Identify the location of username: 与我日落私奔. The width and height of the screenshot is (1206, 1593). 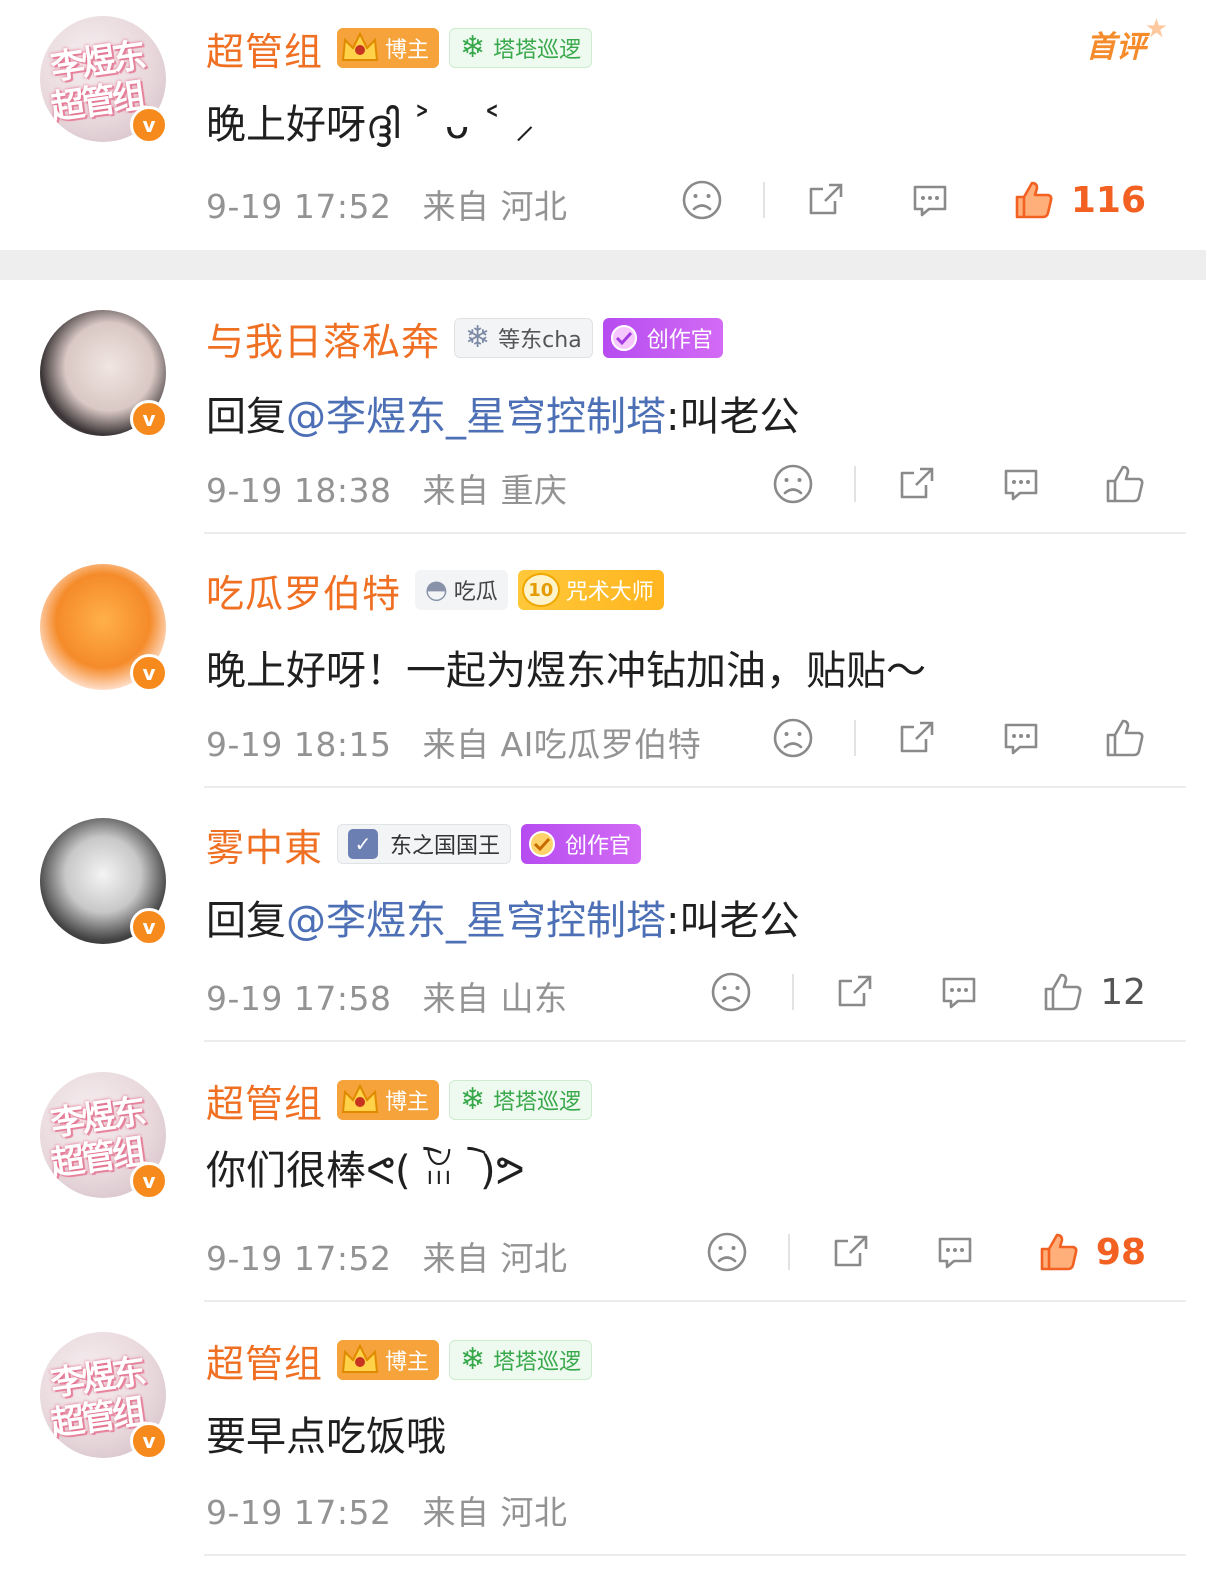
(323, 338).